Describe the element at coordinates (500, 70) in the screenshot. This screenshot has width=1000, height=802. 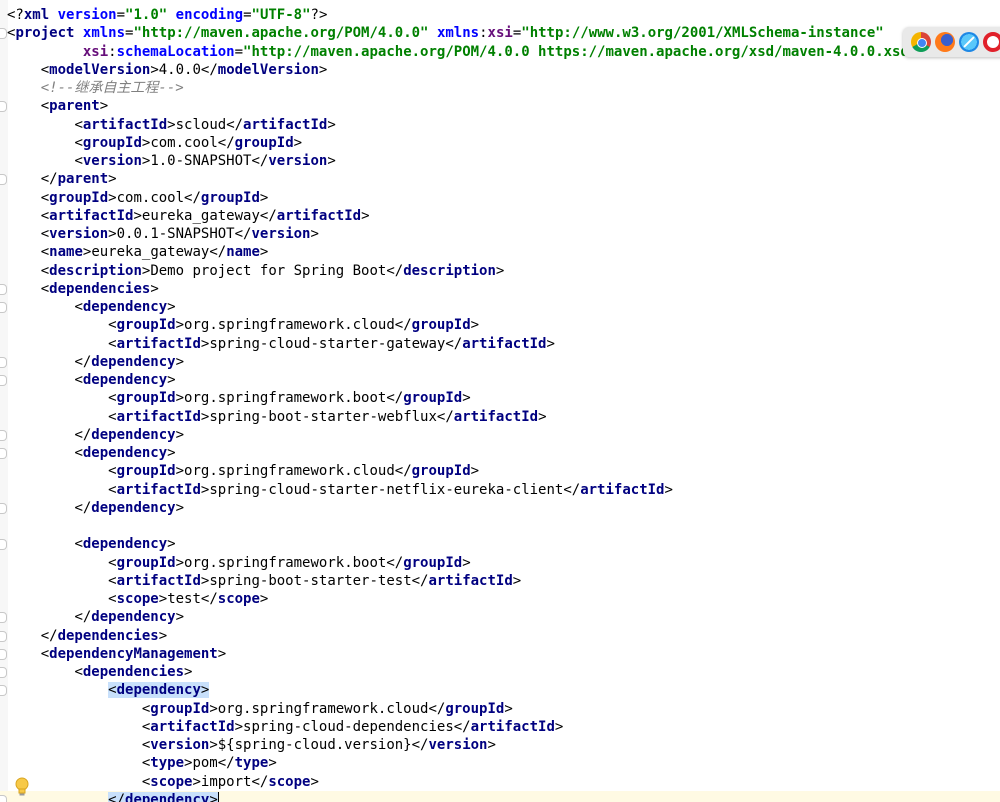
I see `code-line-4: <modelVersion>4.0.0</modelVersion>` at that location.